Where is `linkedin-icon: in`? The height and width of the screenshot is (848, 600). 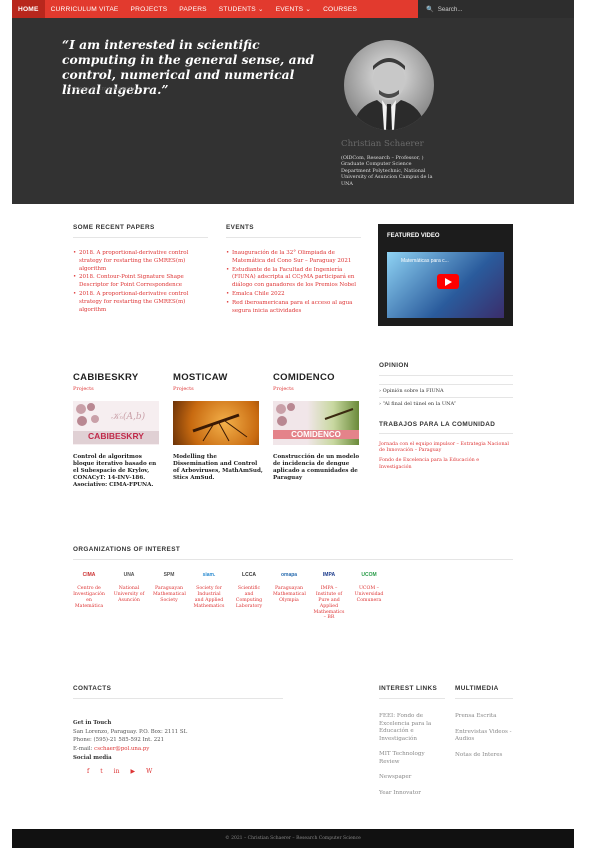
linkedin-icon: in is located at coordinates (117, 771).